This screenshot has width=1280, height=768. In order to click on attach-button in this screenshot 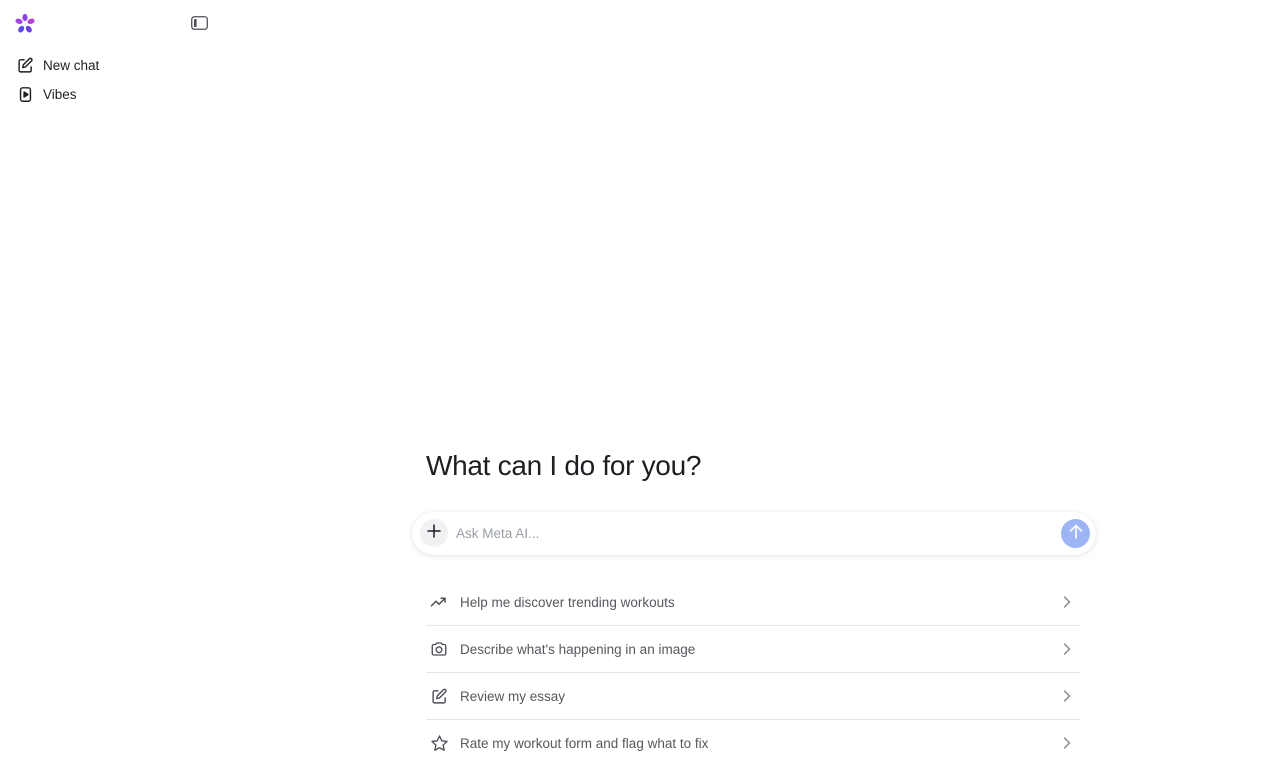, I will do `click(434, 533)`.